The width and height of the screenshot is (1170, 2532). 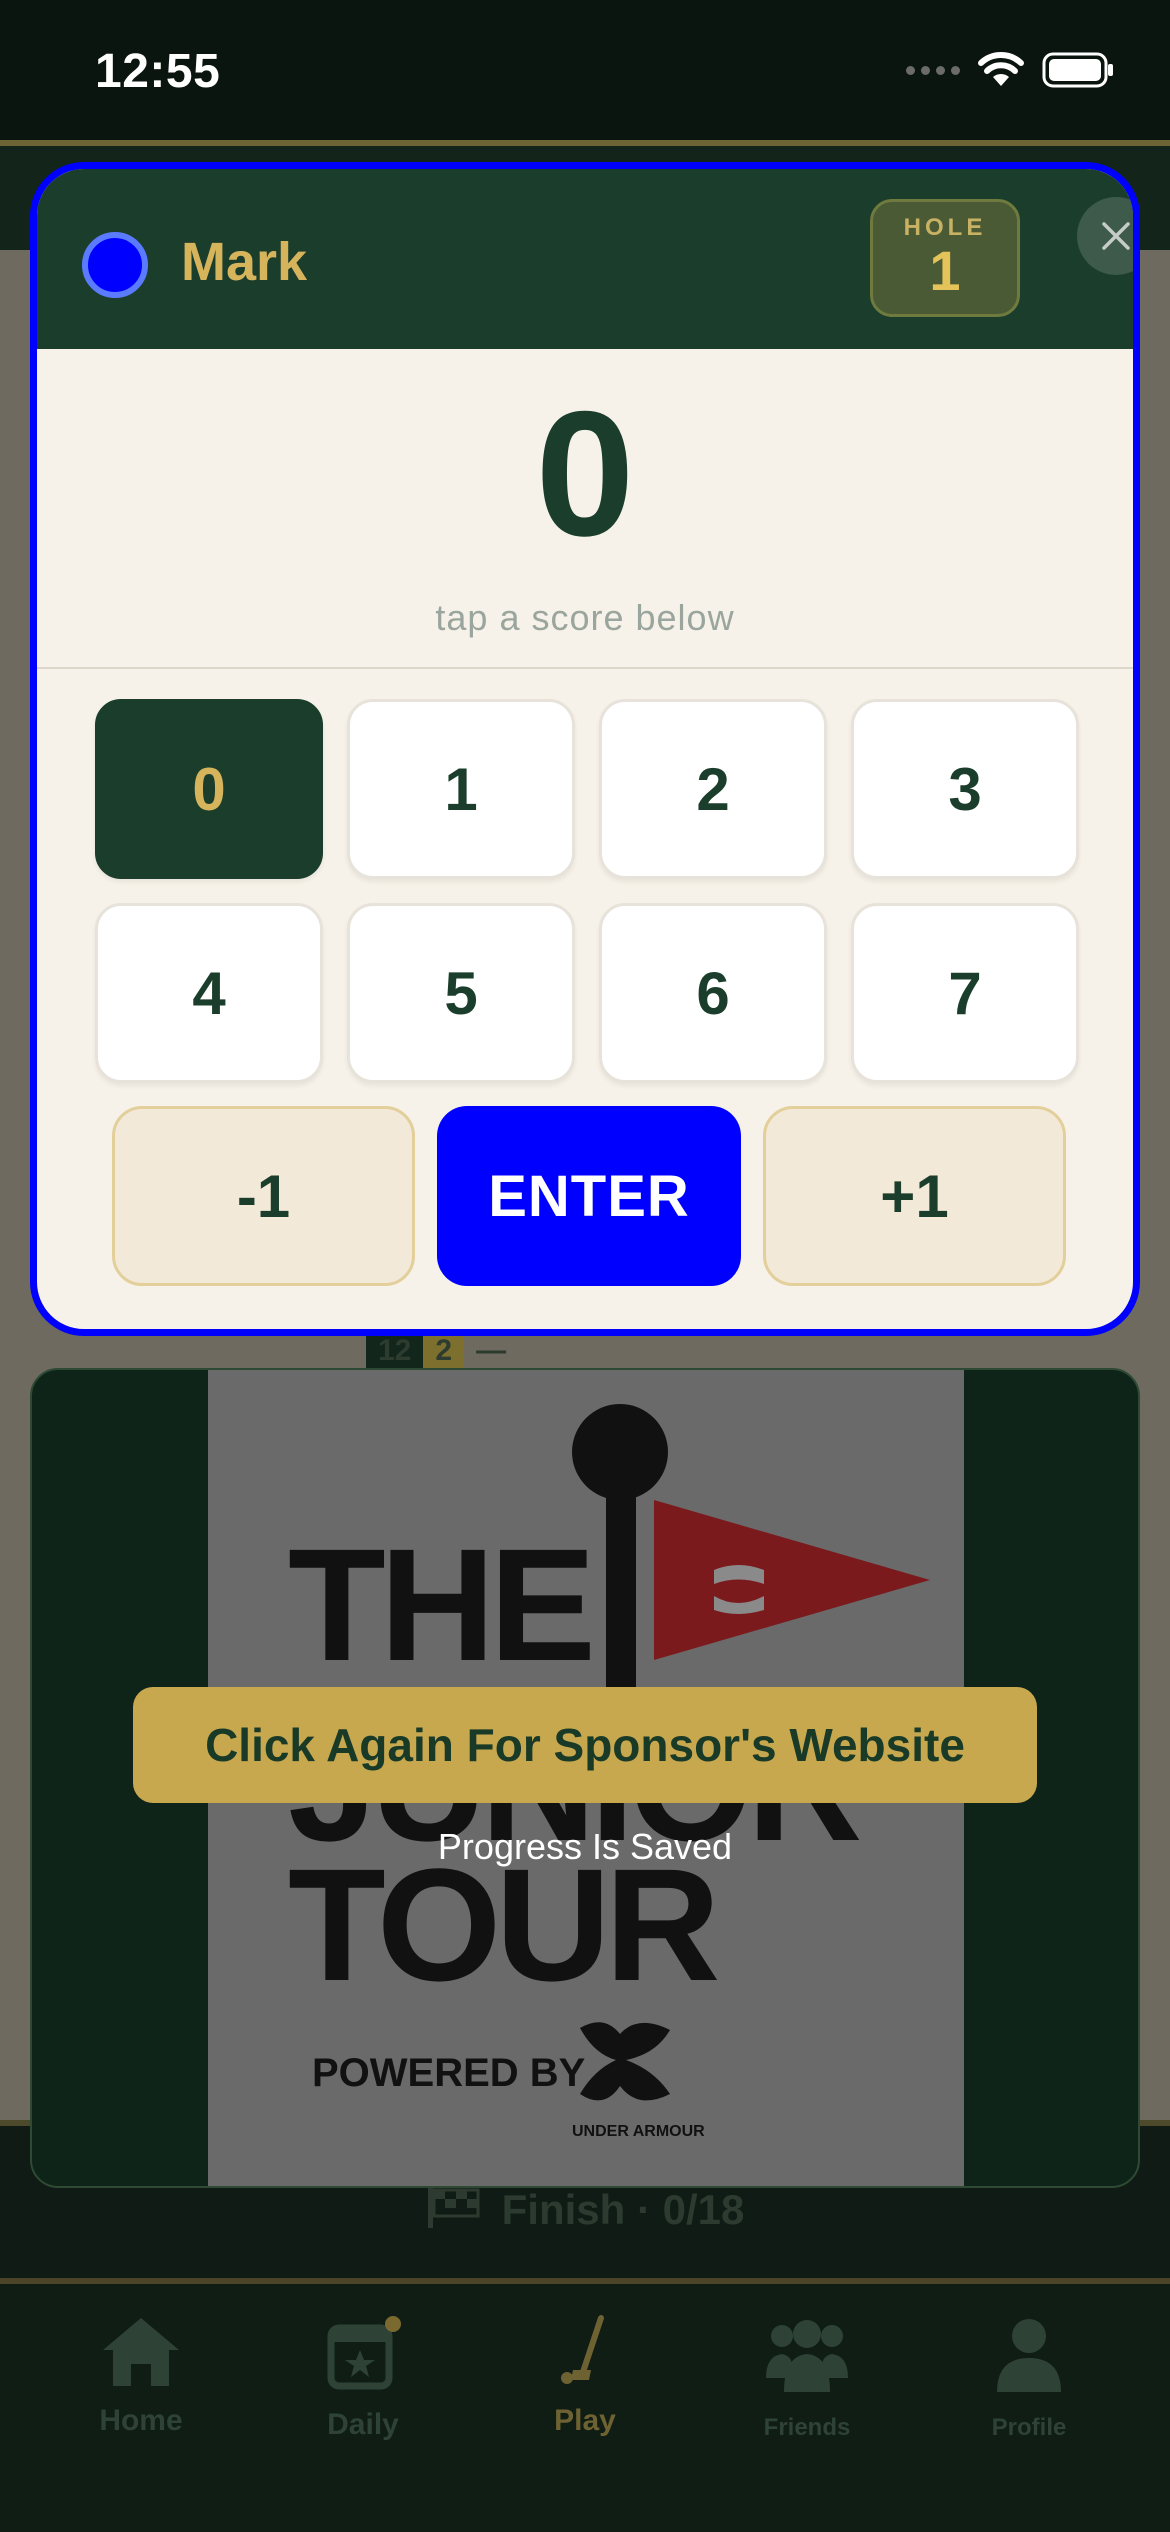 I want to click on score-key-6: 6, so click(x=713, y=993).